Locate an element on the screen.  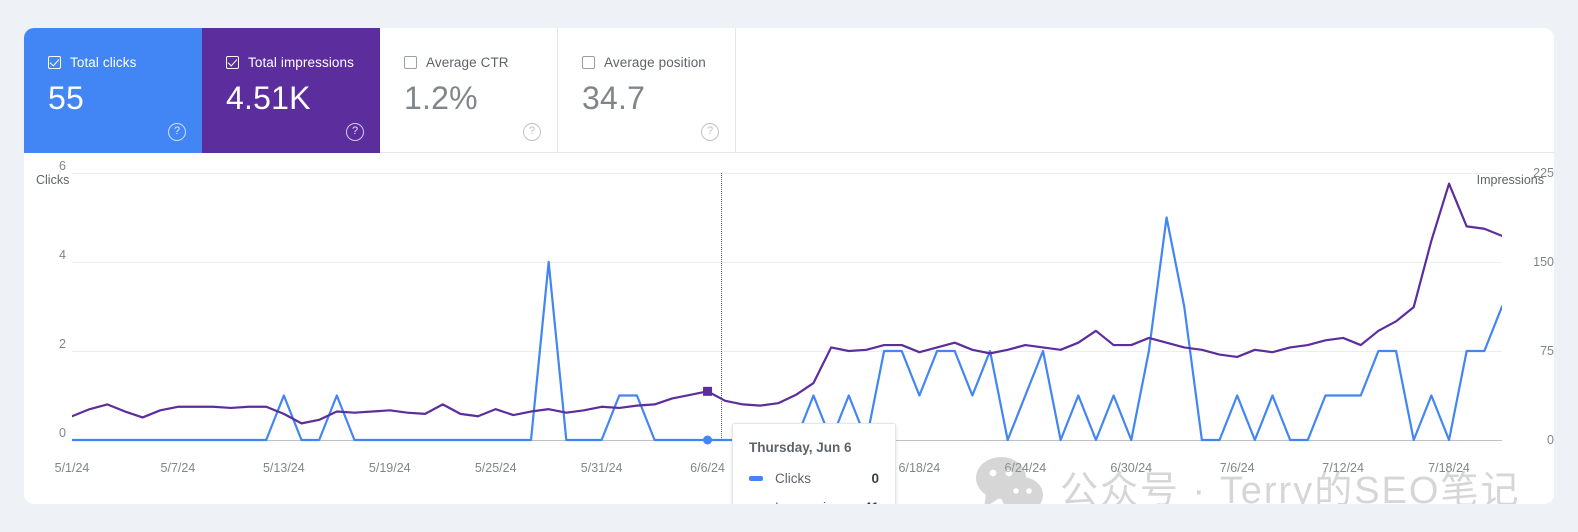
metric-head: Total clicks is located at coordinates (125, 62).